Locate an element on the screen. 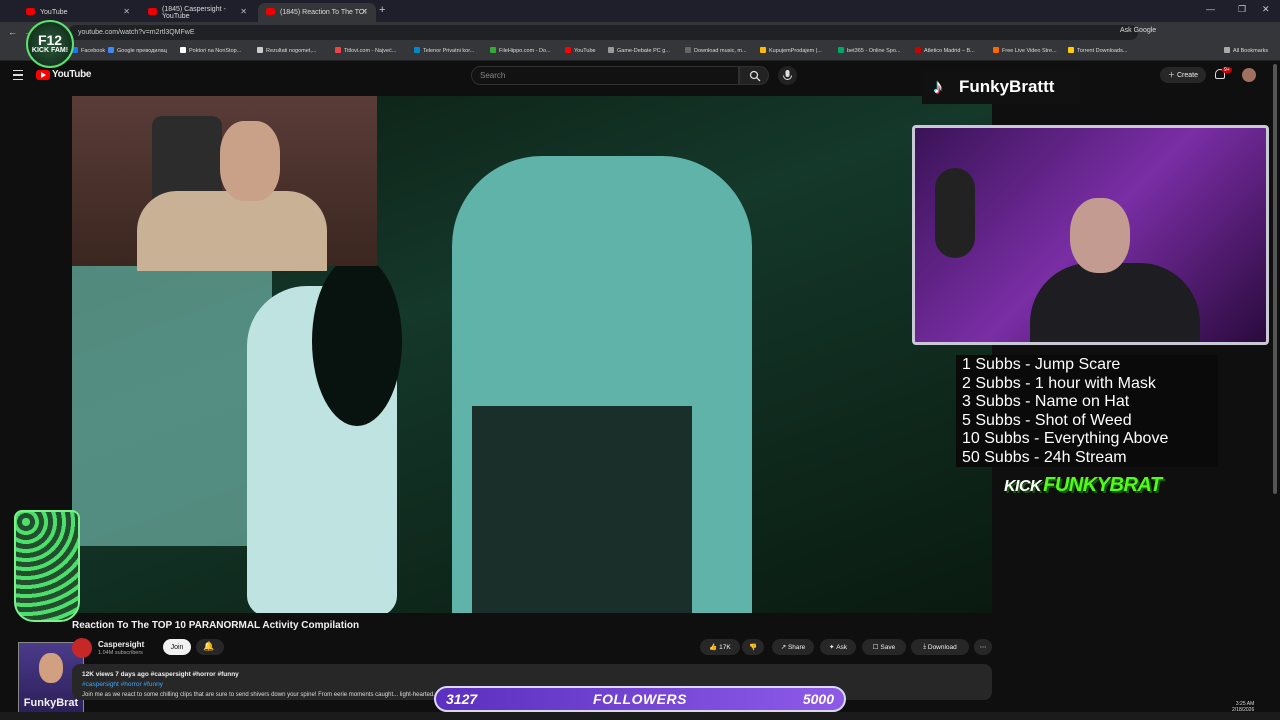 Image resolution: width=1280 pixels, height=720 pixels. page-scrollbar is located at coordinates (1275, 279).